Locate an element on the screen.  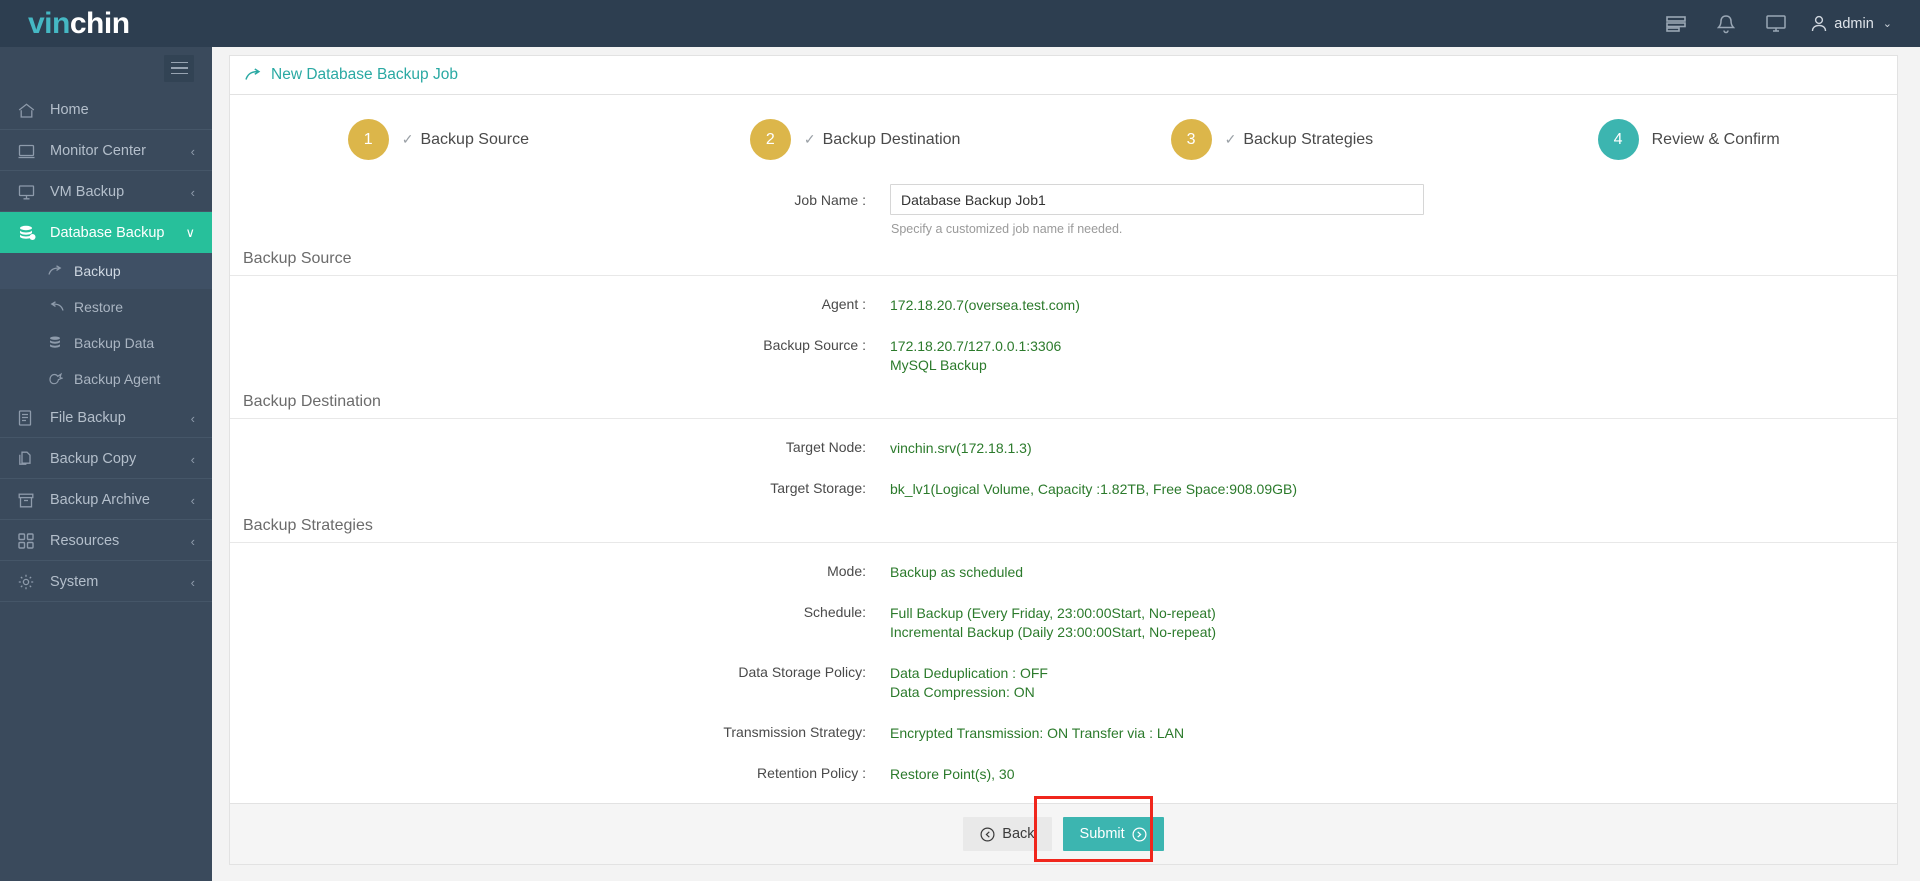
wizard-step-2: 2 ✓ Backup Destination is located at coordinates (855, 139).